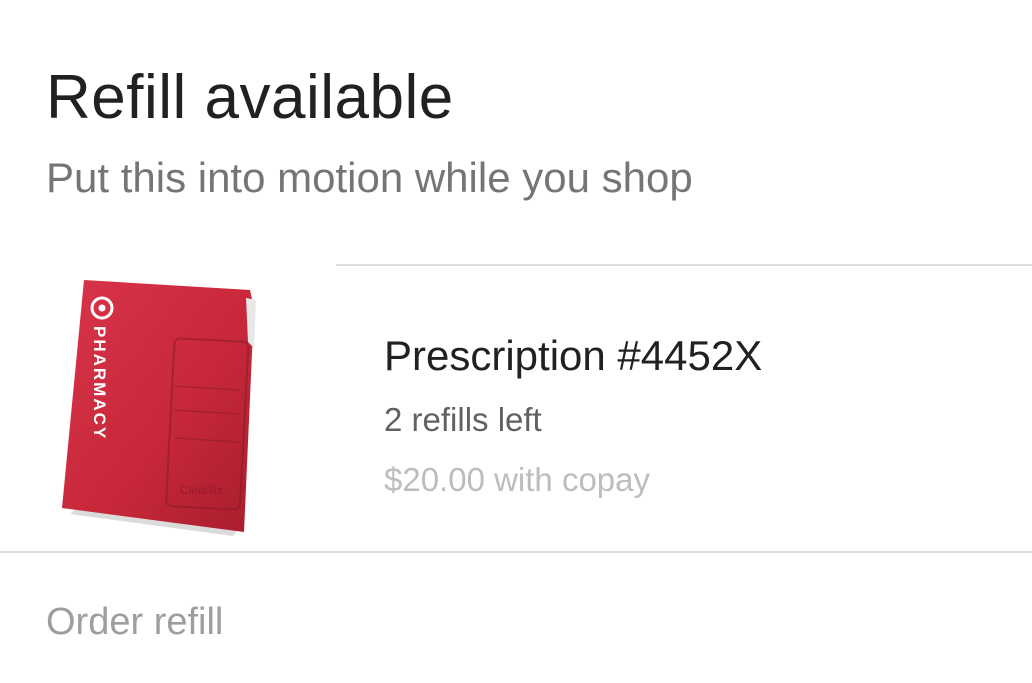  Describe the element at coordinates (517, 479) in the screenshot. I see `copay-price: $20.00 with copay` at that location.